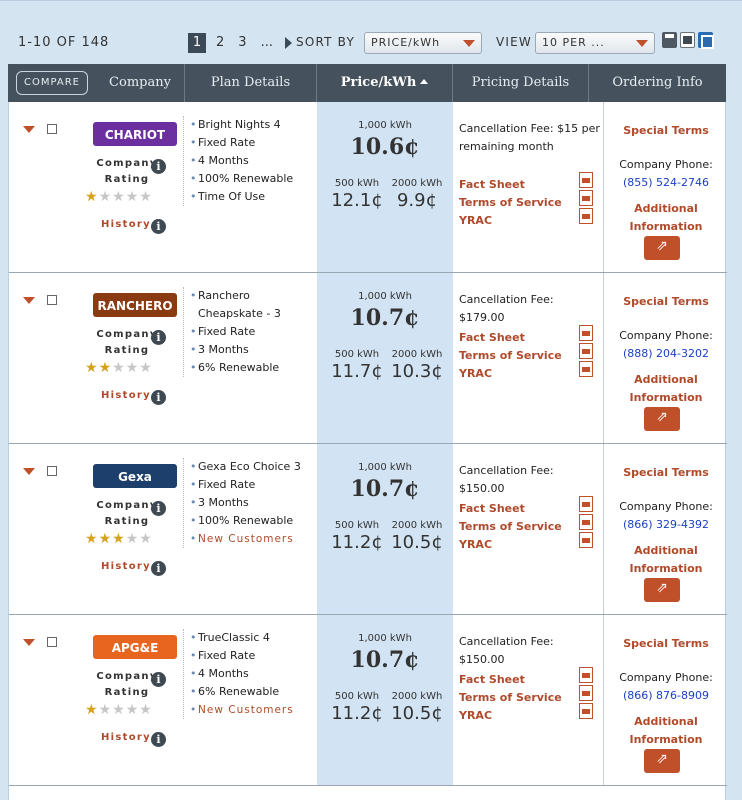  I want to click on price-500-value: 12.1¢, so click(357, 200).